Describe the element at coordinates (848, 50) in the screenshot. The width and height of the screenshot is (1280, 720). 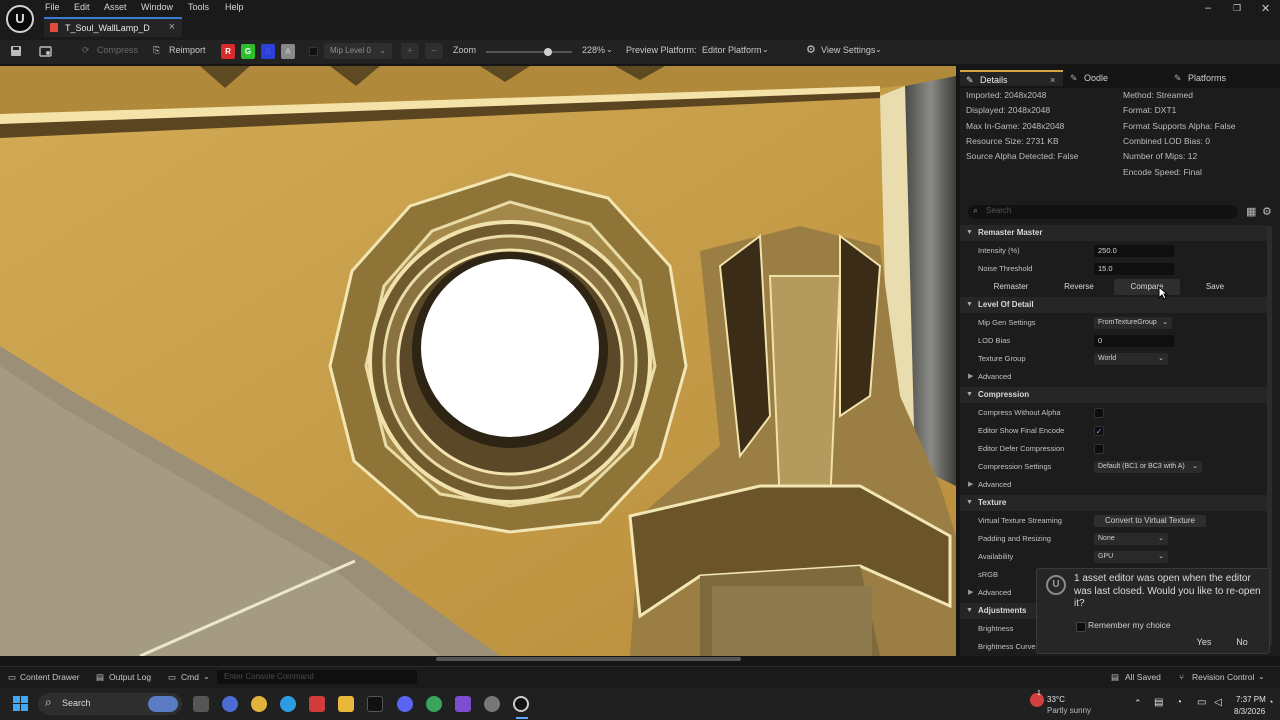
I see `view-settings-button: View Settings` at that location.